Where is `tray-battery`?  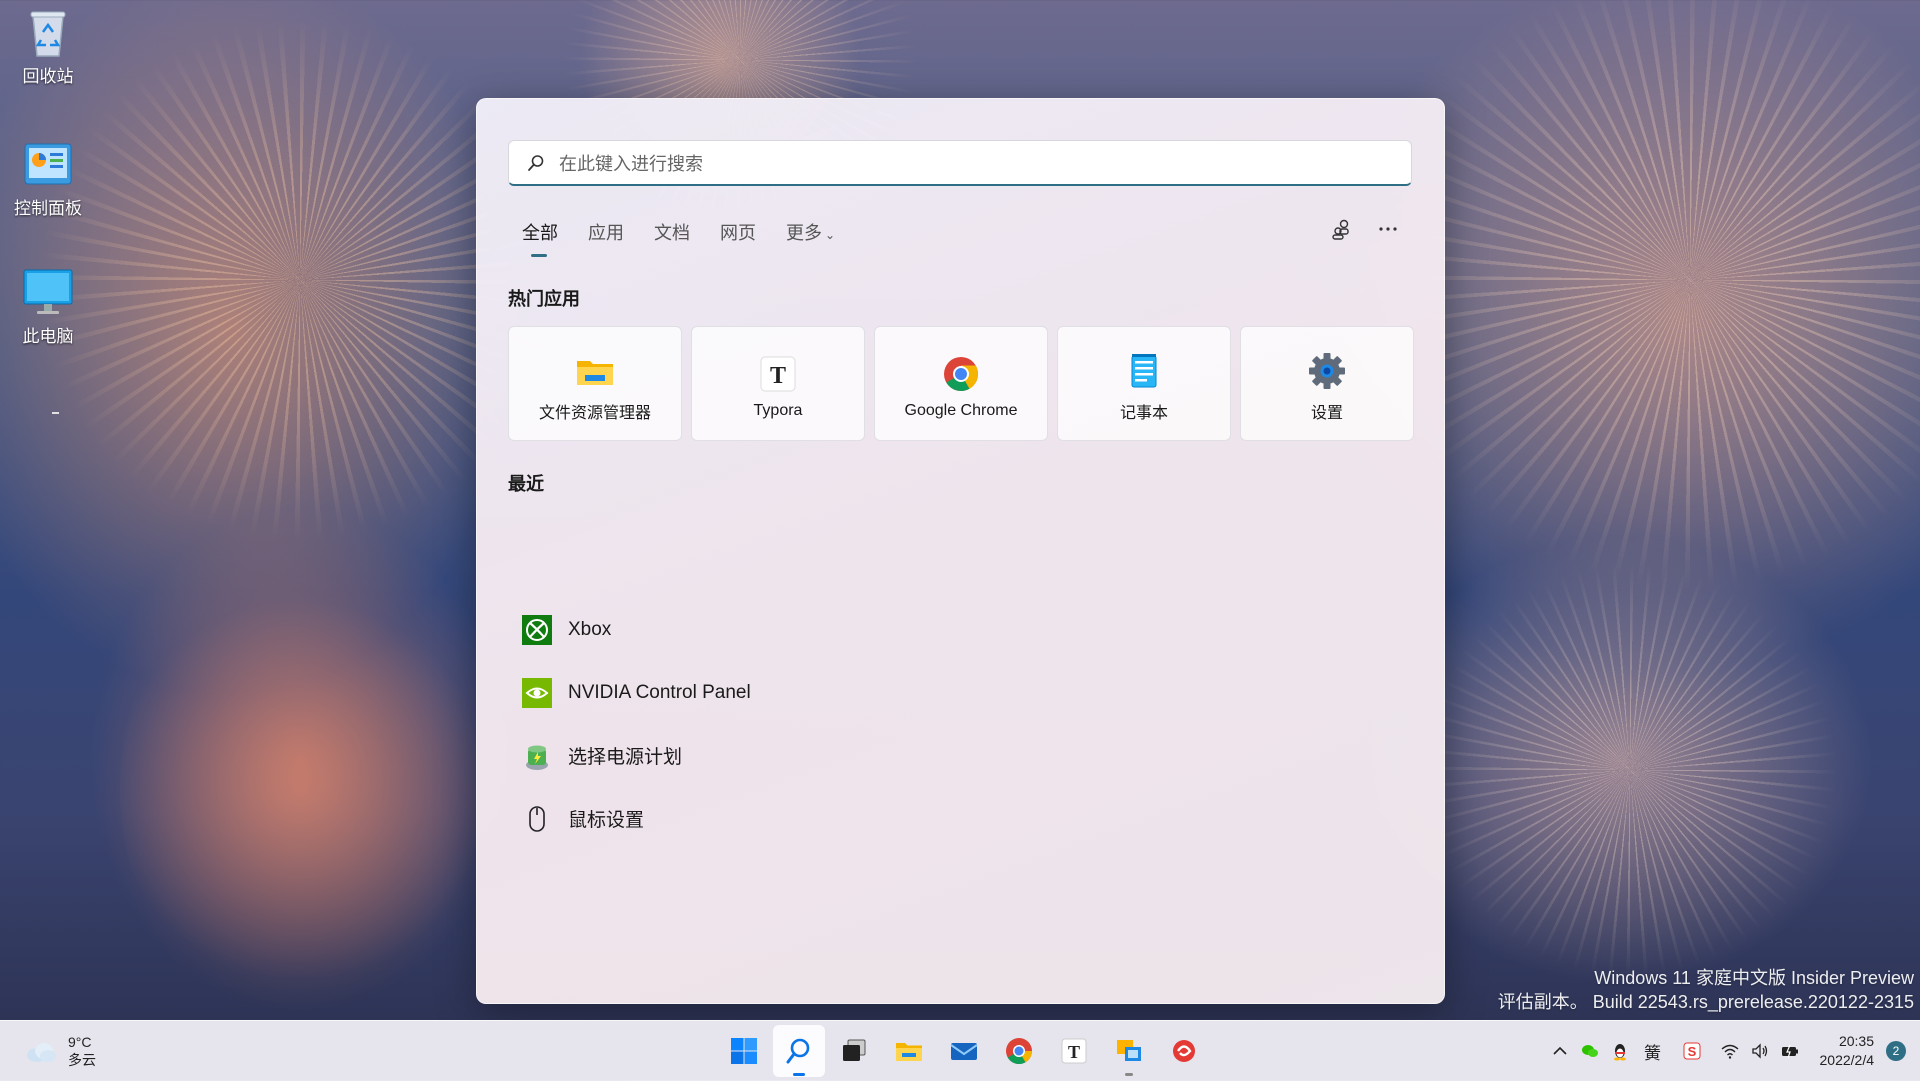
tray-battery is located at coordinates (1790, 1051).